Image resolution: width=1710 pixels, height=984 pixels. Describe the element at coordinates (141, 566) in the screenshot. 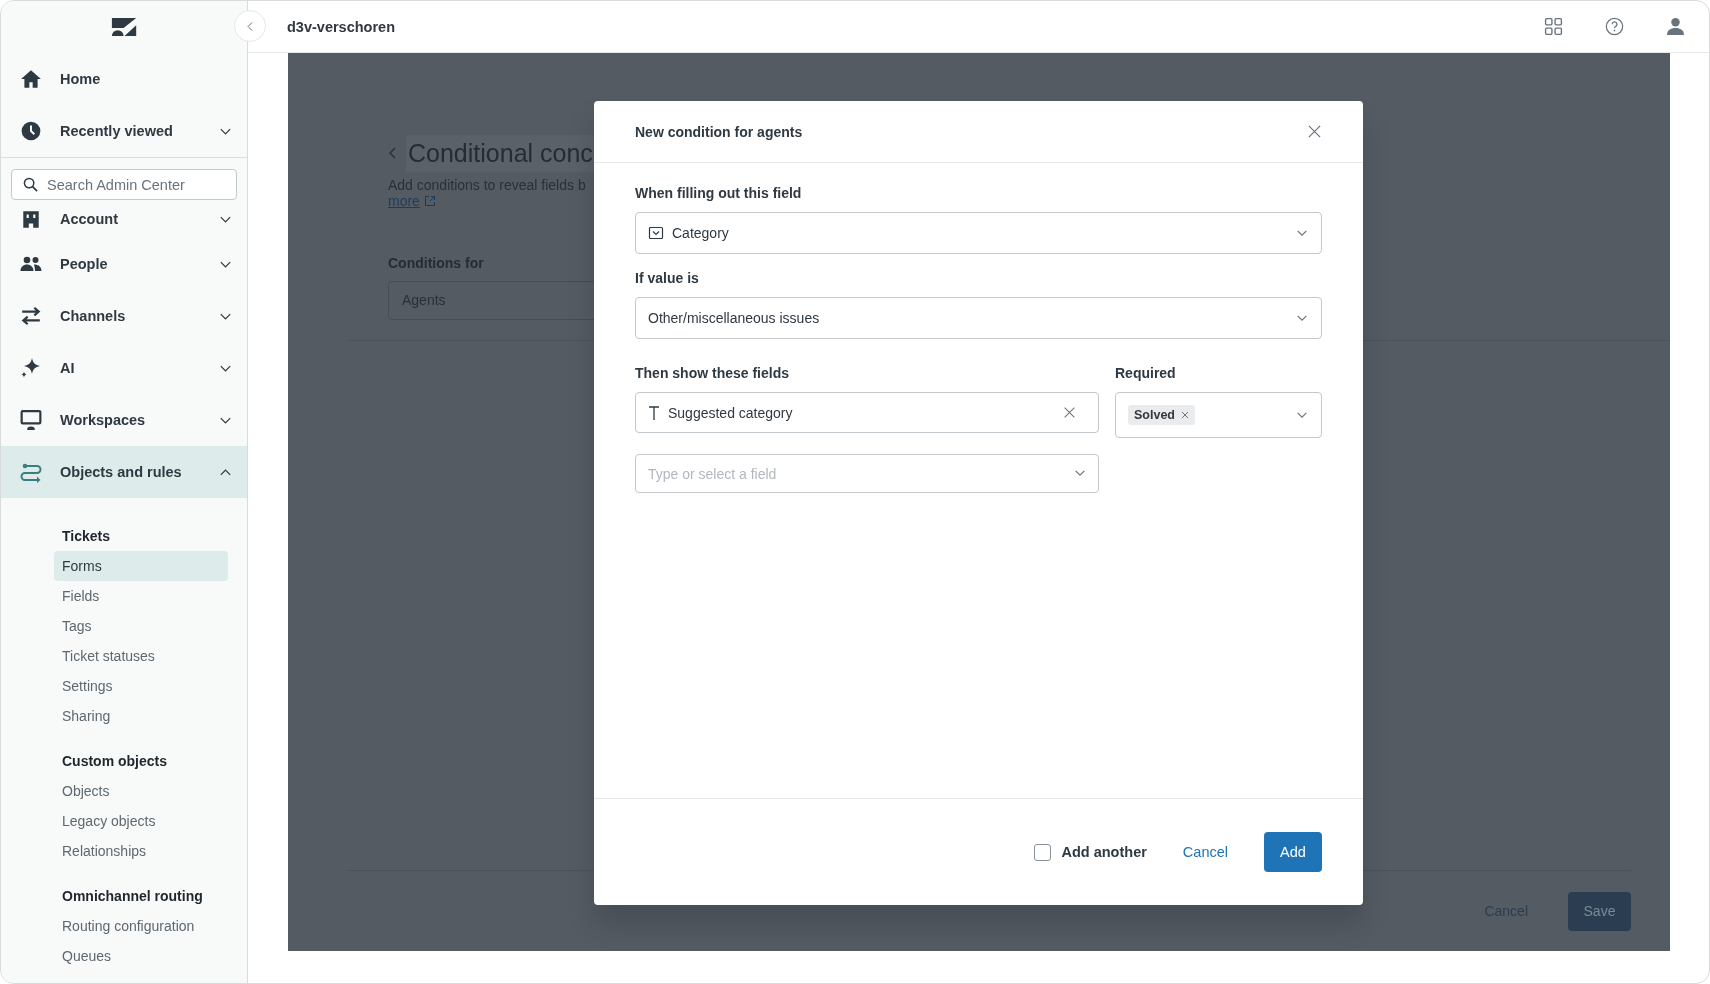

I see `sidebar-link: Forms` at that location.